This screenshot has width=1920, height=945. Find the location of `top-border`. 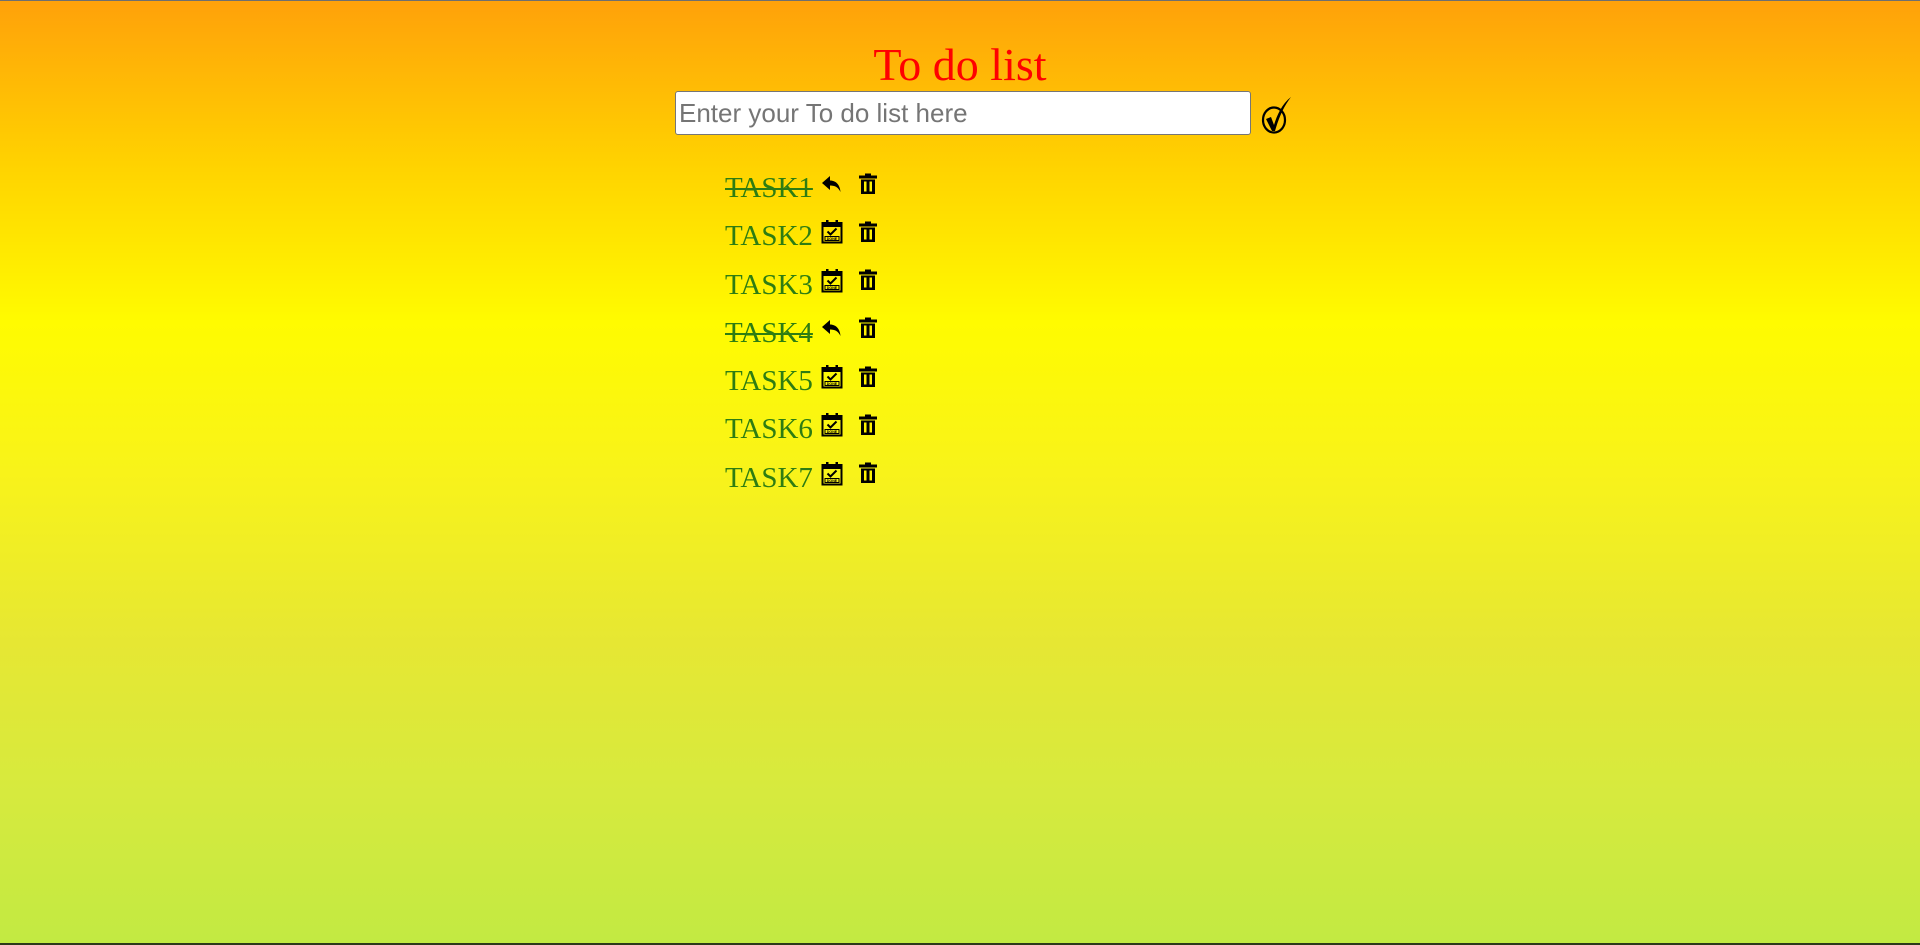

top-border is located at coordinates (960, 0).